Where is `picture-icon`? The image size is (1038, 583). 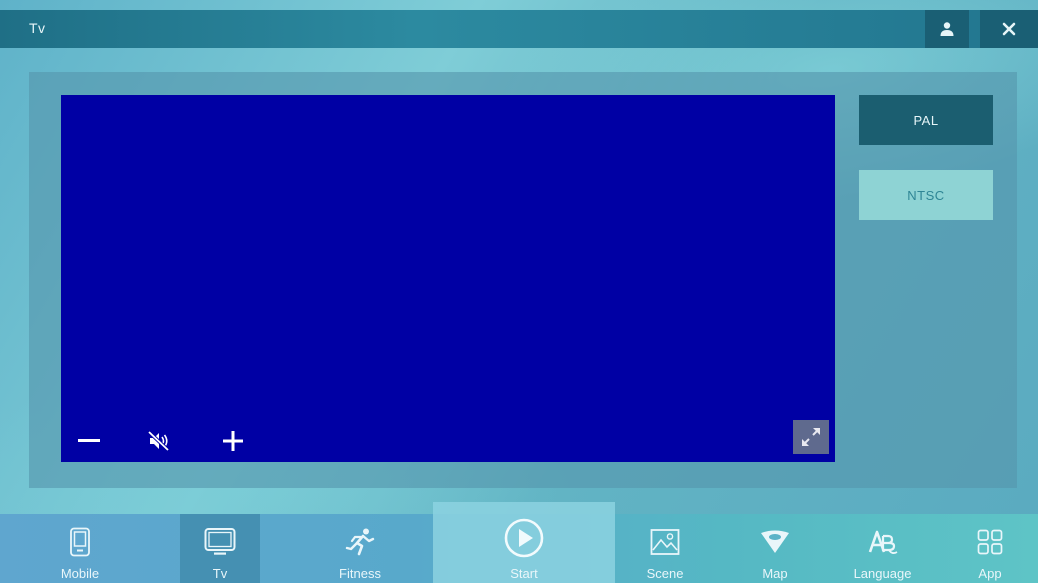
picture-icon is located at coordinates (665, 542).